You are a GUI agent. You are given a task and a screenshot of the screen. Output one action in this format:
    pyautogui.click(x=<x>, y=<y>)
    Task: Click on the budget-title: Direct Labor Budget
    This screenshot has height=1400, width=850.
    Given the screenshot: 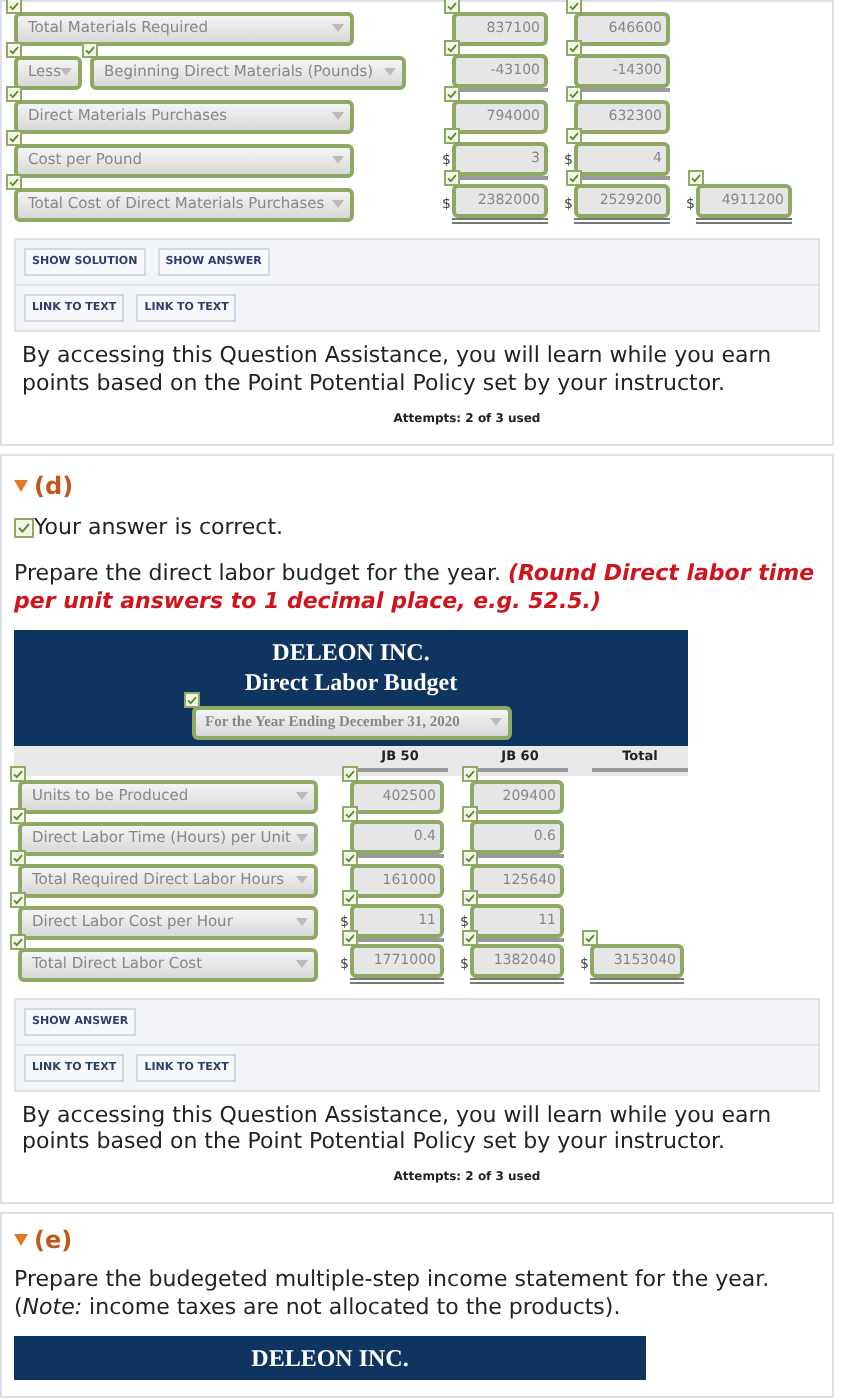 What is the action you would take?
    pyautogui.click(x=351, y=682)
    